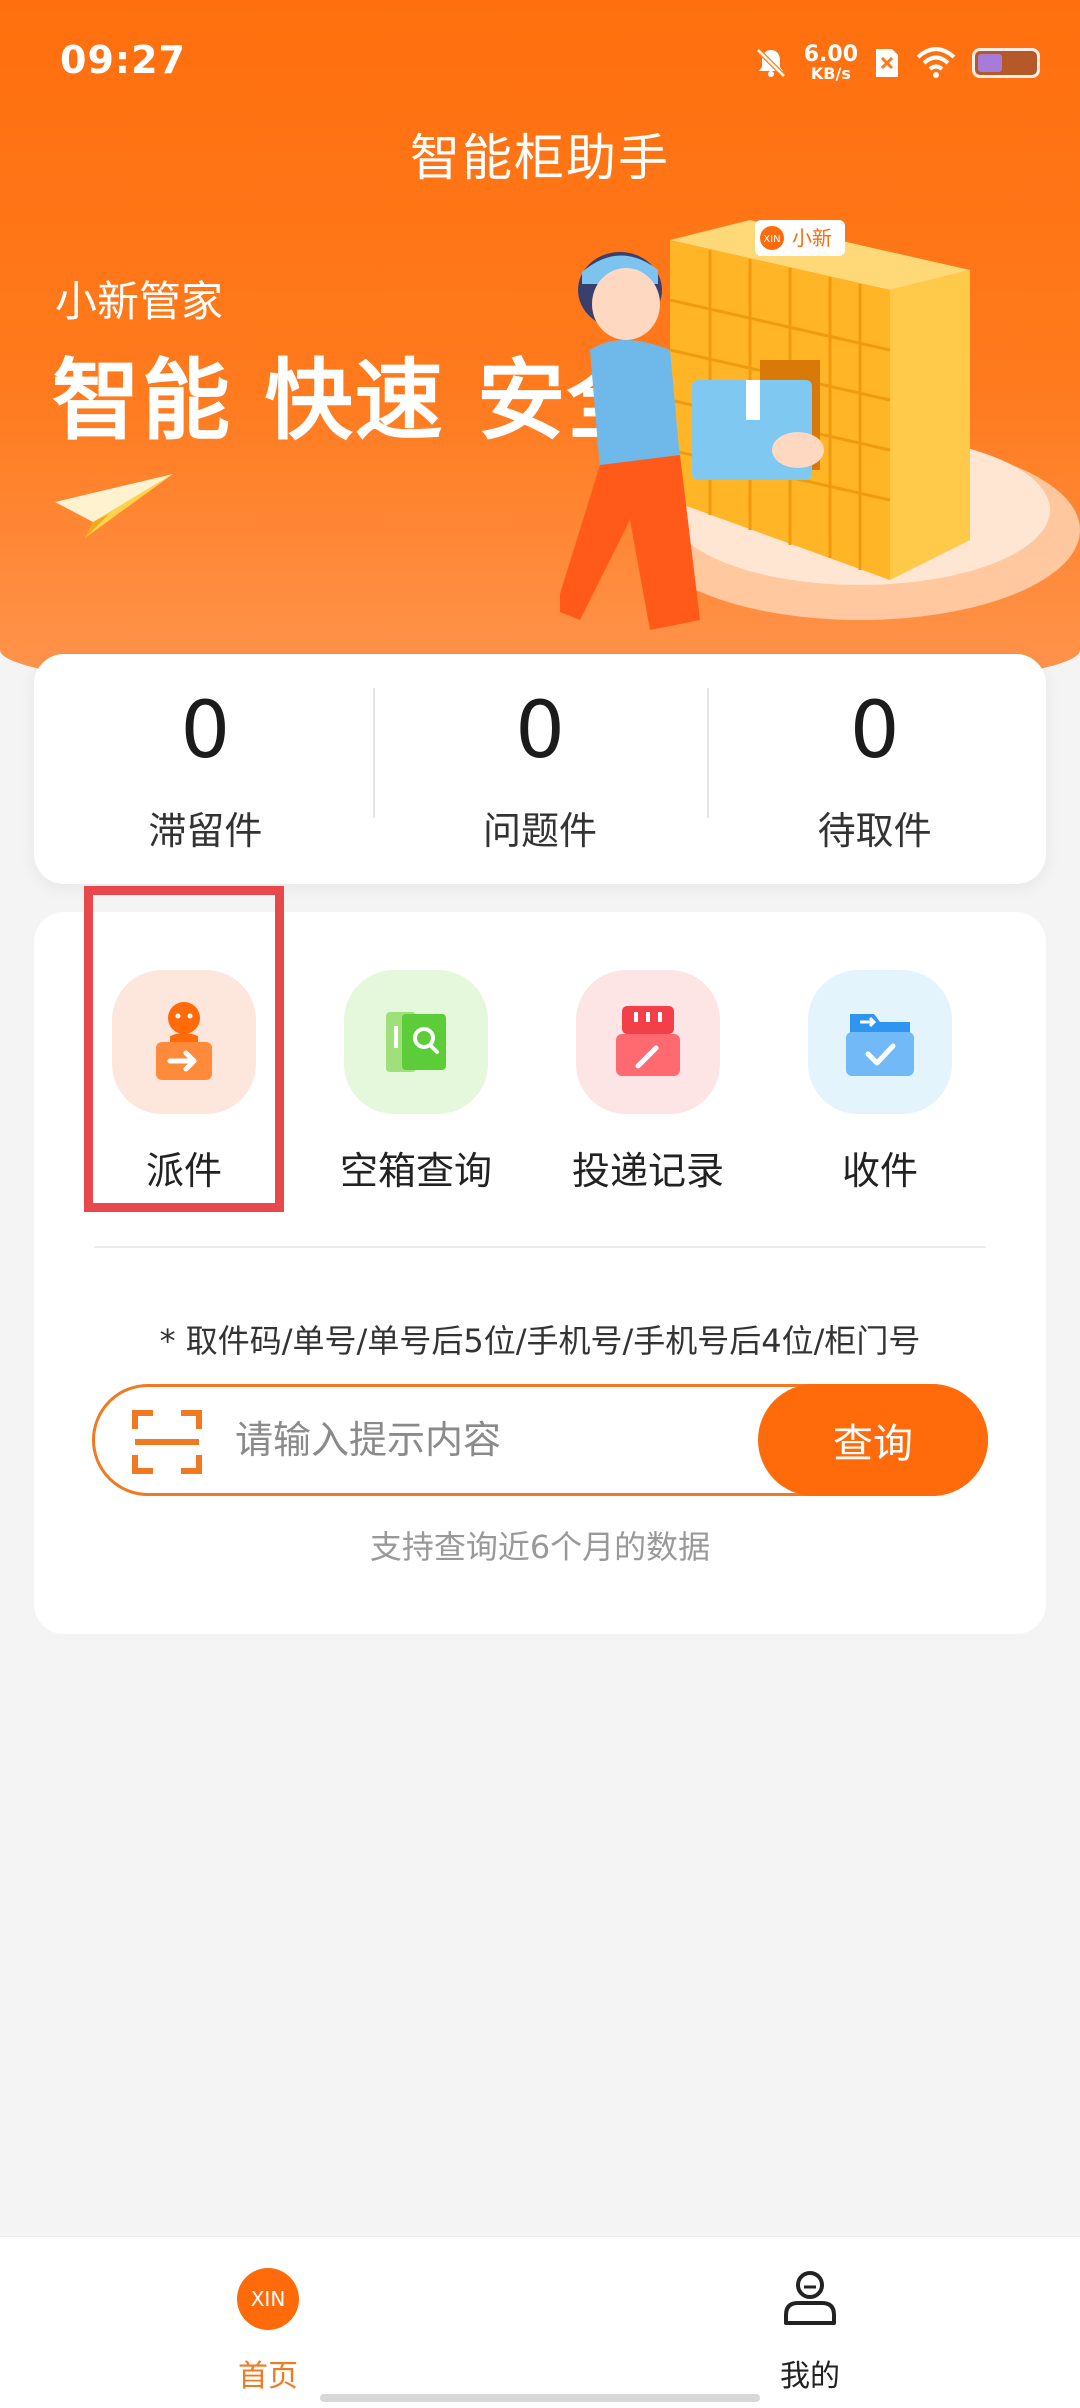 Image resolution: width=1080 pixels, height=2408 pixels. I want to click on highlight-annotation-box, so click(184, 1049).